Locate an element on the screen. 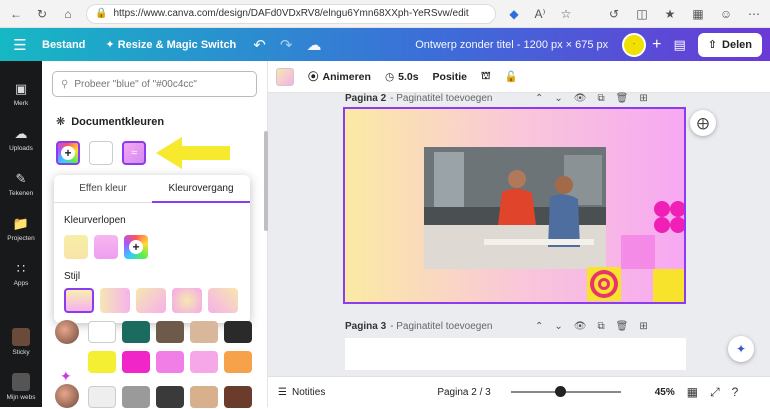 The image size is (770, 409). rail-item-apps: ∷ Apps is located at coordinates (21, 273).